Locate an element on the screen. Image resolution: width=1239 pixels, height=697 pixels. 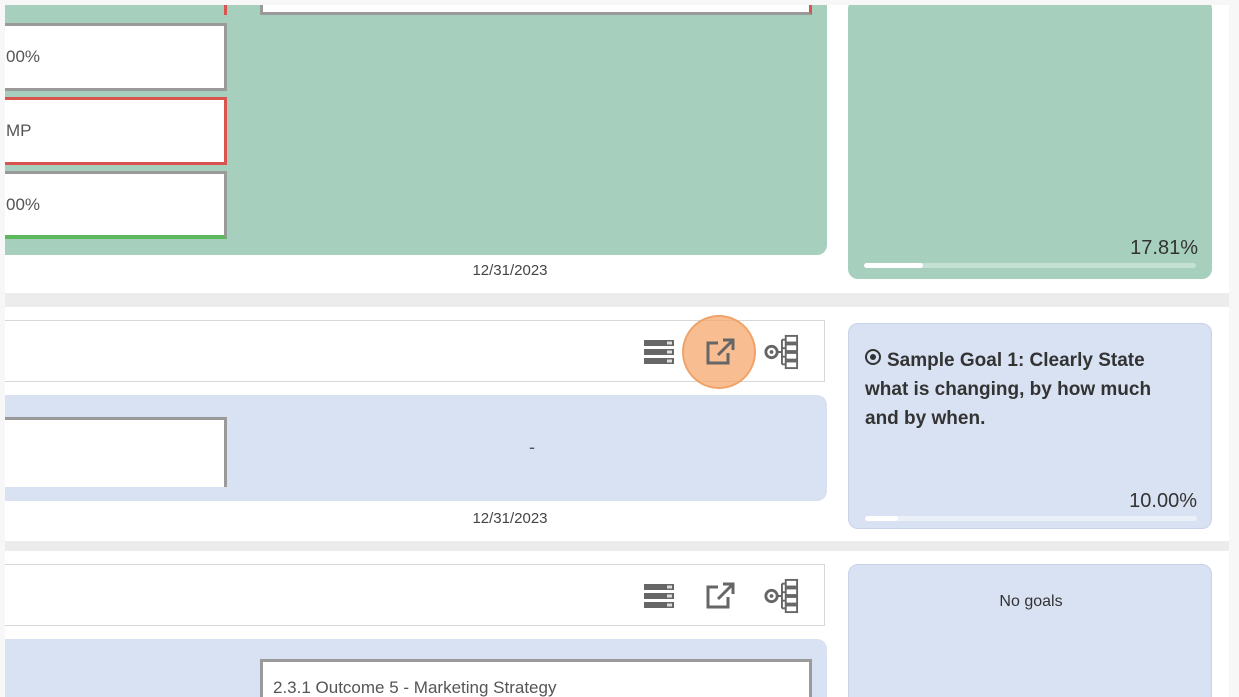
metric-box-bottom: 00% is located at coordinates (116, 205).